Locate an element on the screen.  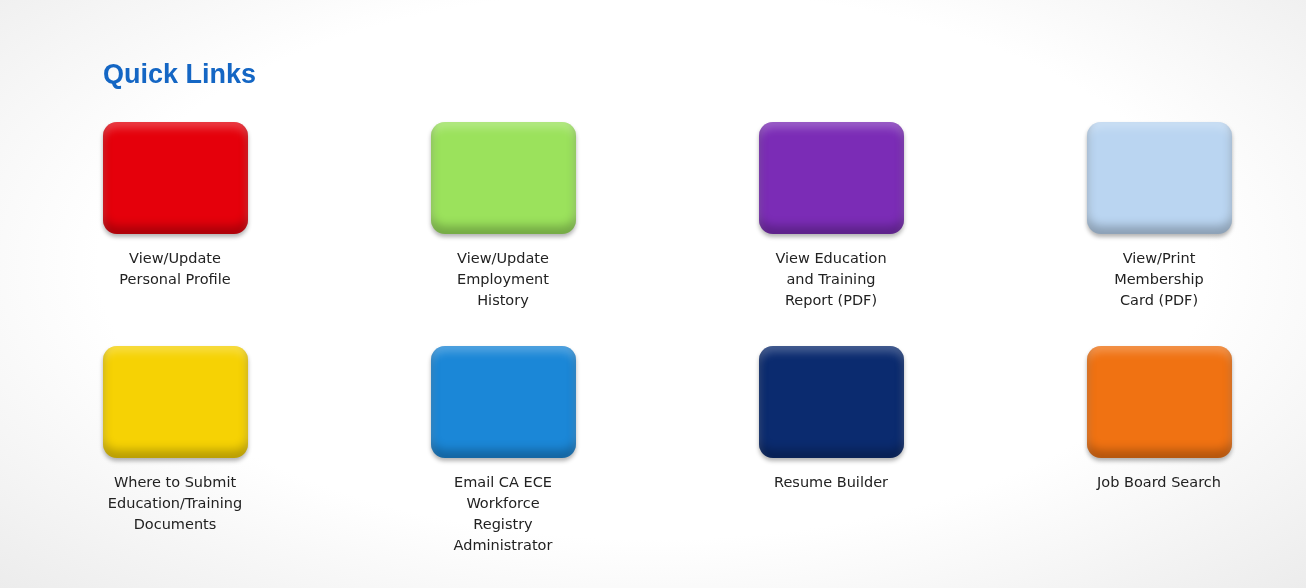
link-label: Job Board Search is located at coordinates (1159, 482).